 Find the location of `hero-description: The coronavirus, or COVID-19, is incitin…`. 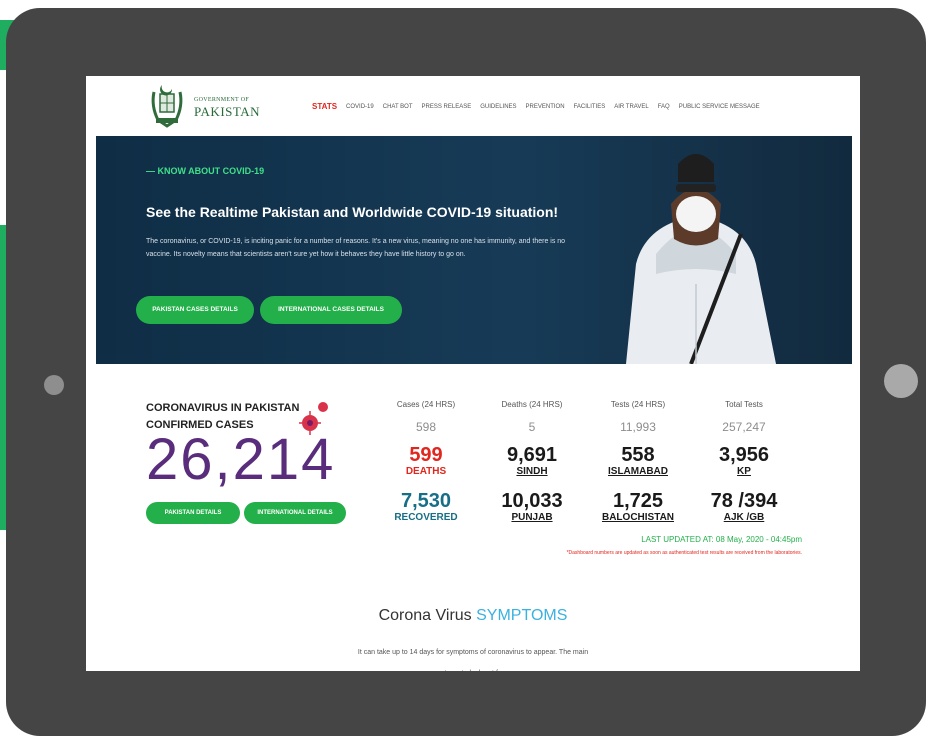

hero-description: The coronavirus, or COVID-19, is incitin… is located at coordinates (356, 248).